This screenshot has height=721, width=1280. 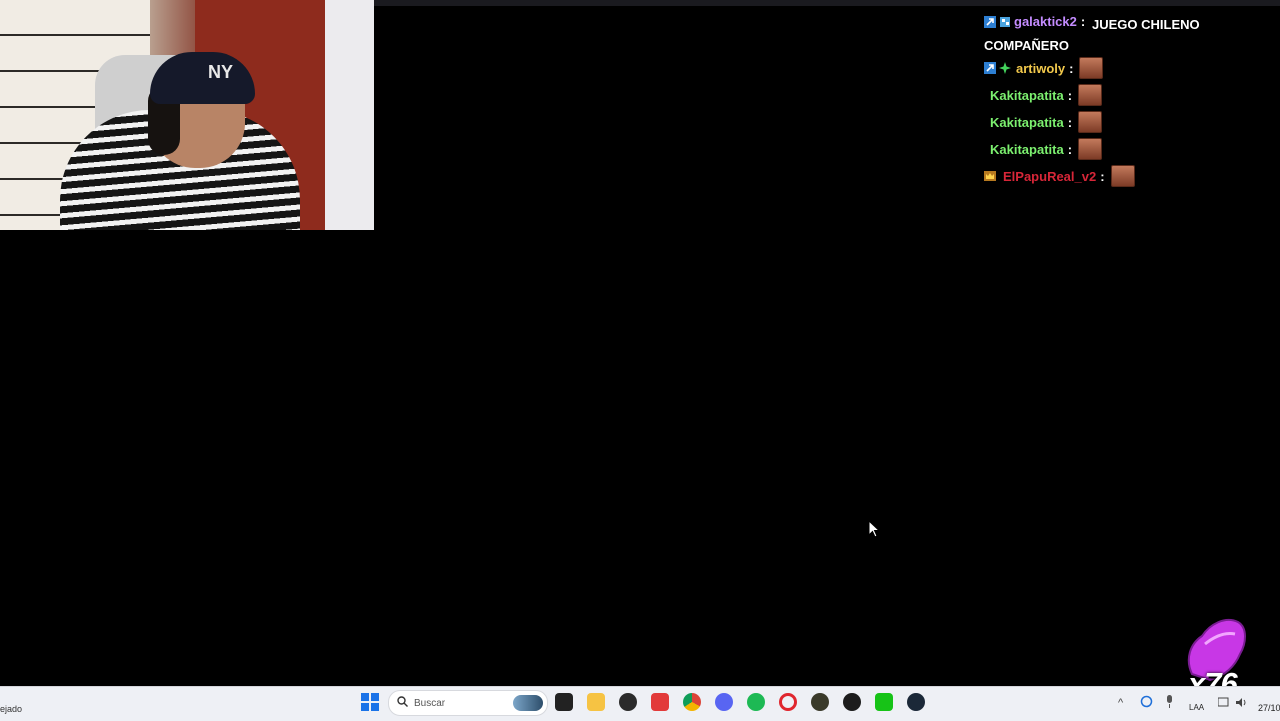 I want to click on chat-message: artiwoly :, so click(x=1044, y=68).